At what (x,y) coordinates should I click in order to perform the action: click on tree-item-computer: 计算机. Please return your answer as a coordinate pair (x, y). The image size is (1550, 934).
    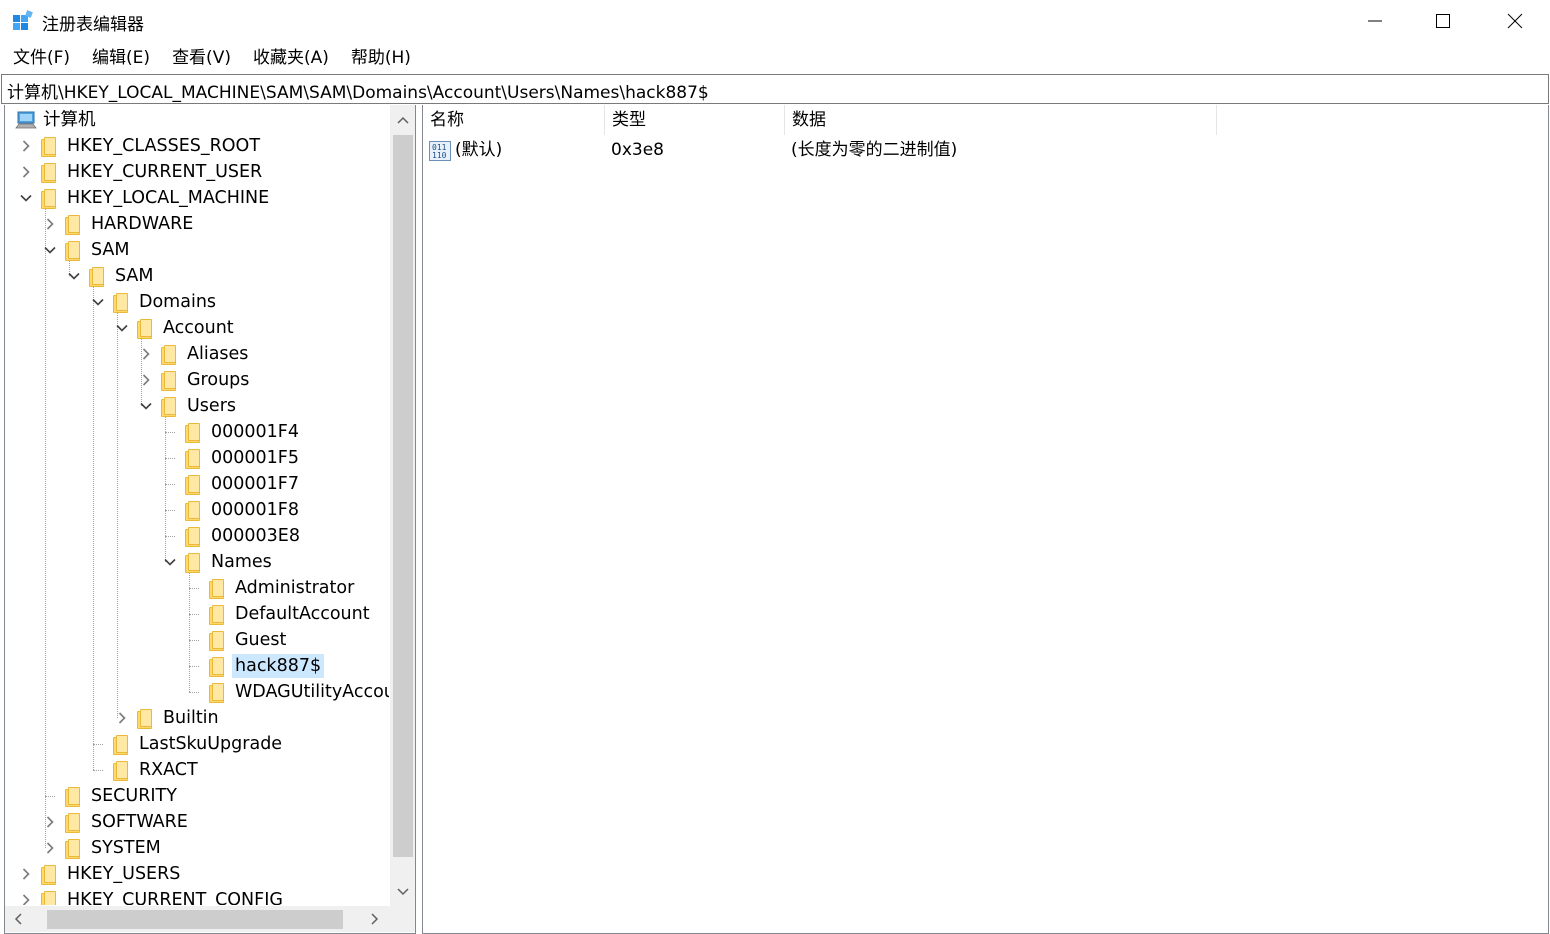
    Looking at the image, I should click on (57, 120).